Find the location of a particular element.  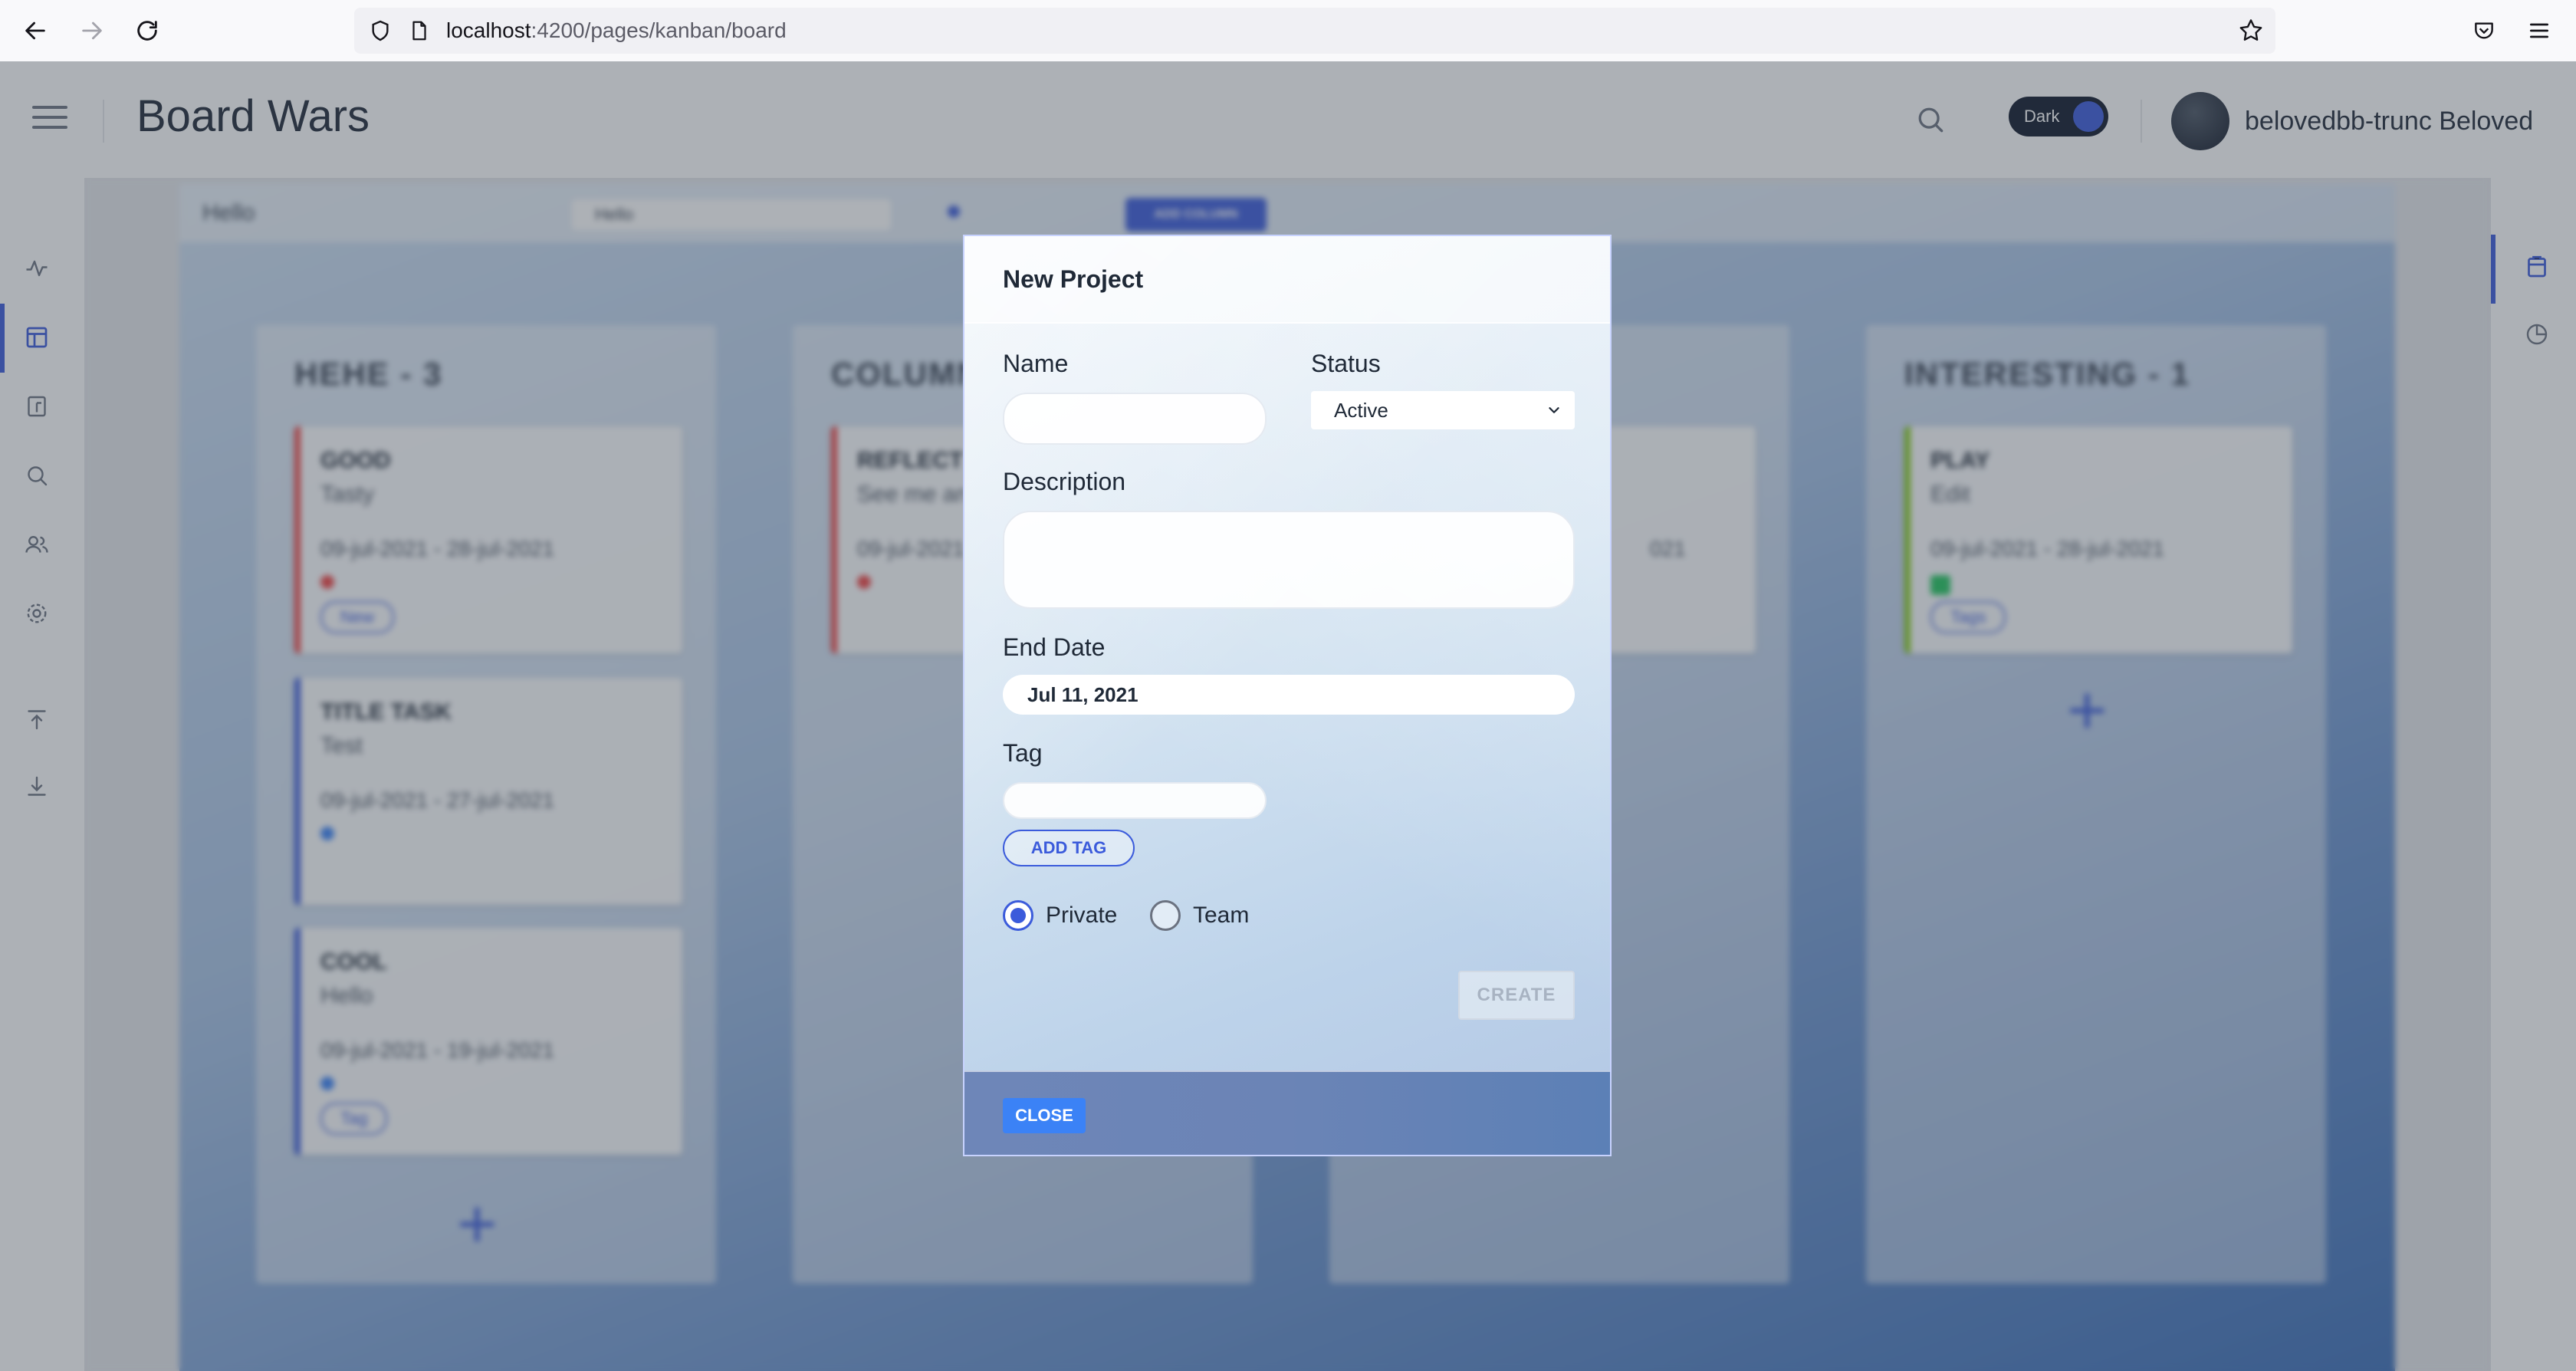

pocket-button is located at coordinates (2484, 31).